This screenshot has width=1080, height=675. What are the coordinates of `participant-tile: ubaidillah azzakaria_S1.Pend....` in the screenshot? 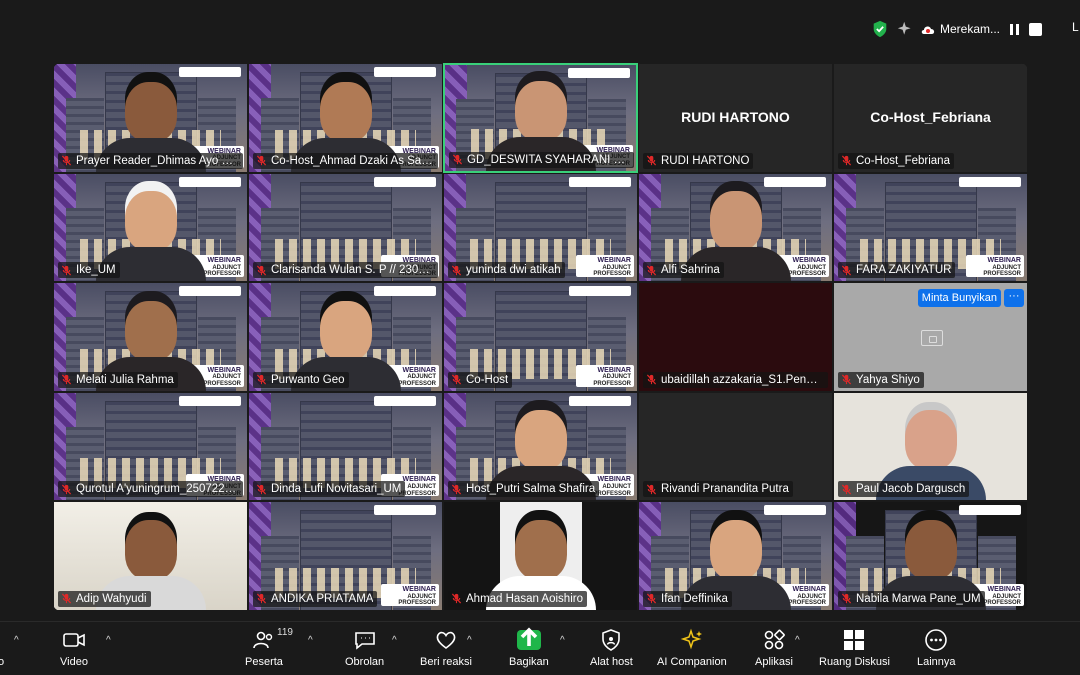 It's located at (735, 337).